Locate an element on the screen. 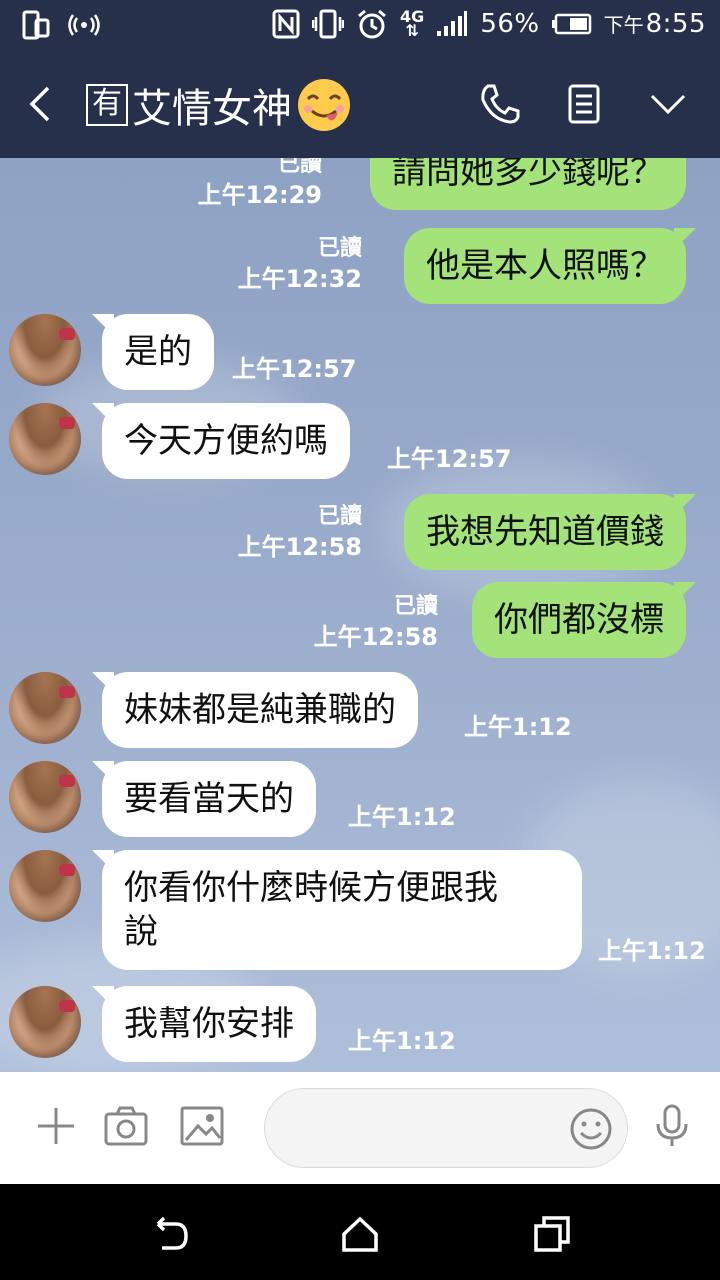  chat-title: 有 艾情女神 is located at coordinates (219, 105).